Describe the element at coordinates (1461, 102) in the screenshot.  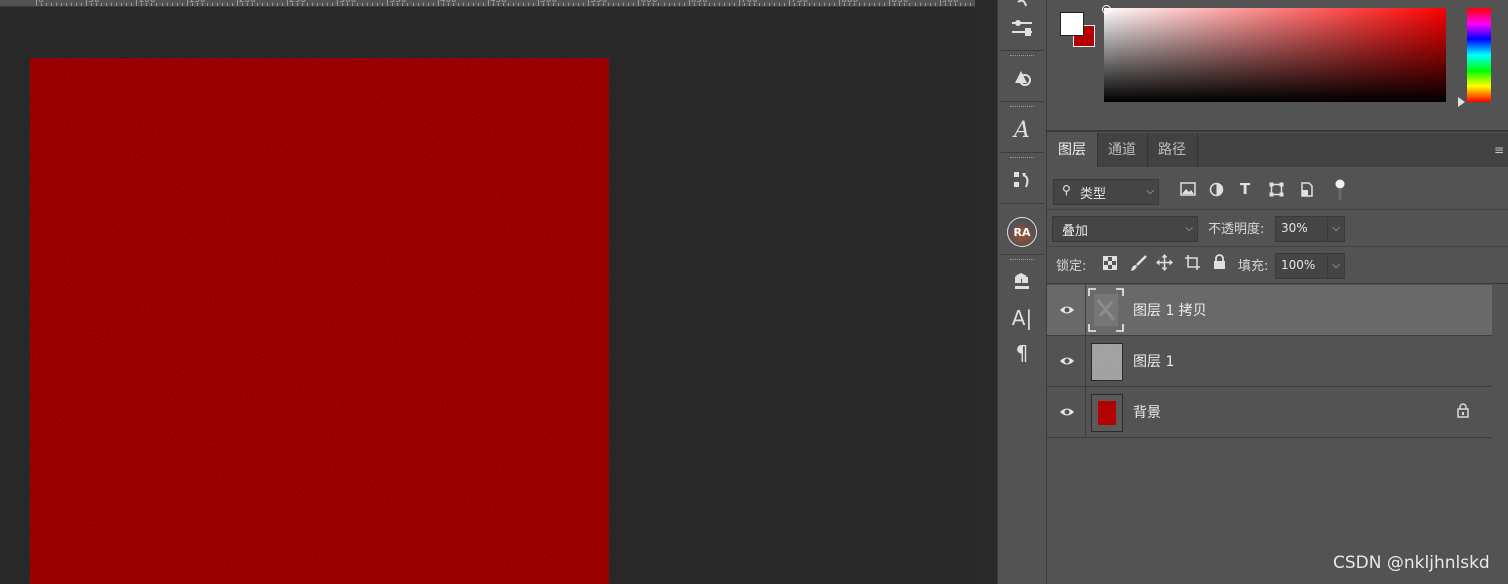
I see `hue-slider-handle` at that location.